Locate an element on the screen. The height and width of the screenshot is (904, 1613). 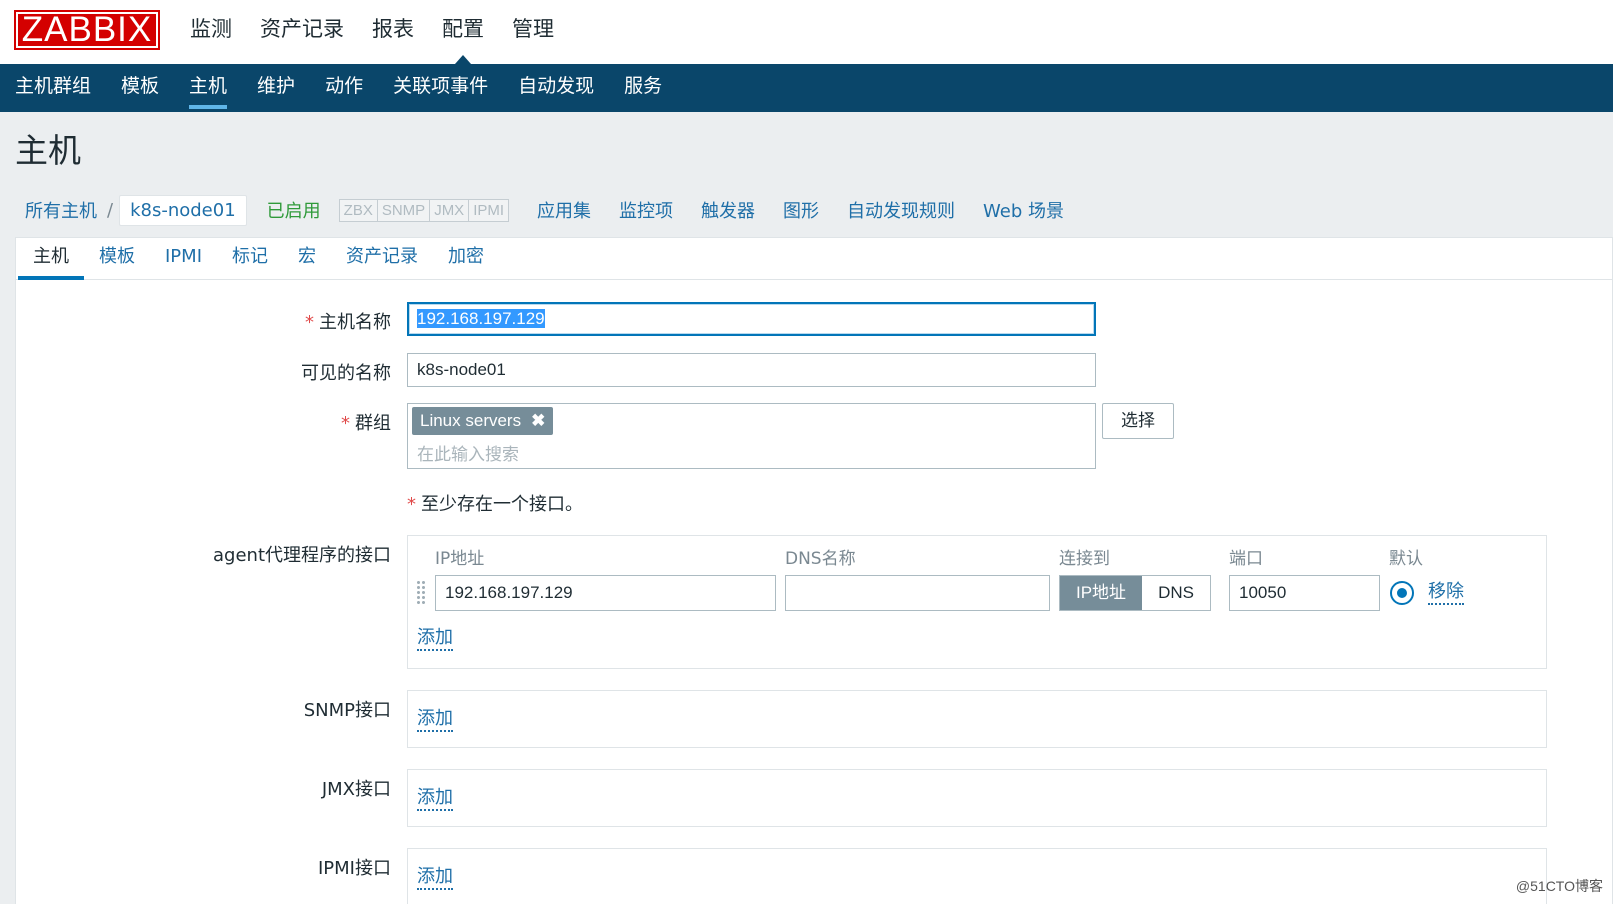
tab-templates: 模板 is located at coordinates (117, 258).